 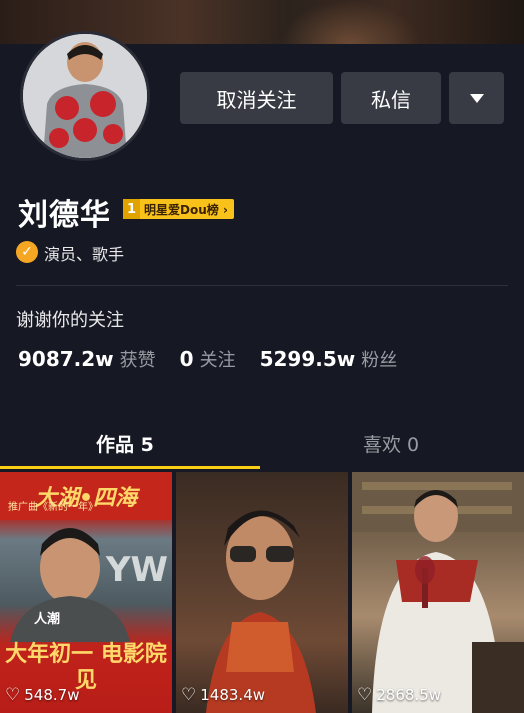 I want to click on profile-stats: 9087.2w 获赞 0 关注 5299.5w 粉丝, so click(x=219, y=359).